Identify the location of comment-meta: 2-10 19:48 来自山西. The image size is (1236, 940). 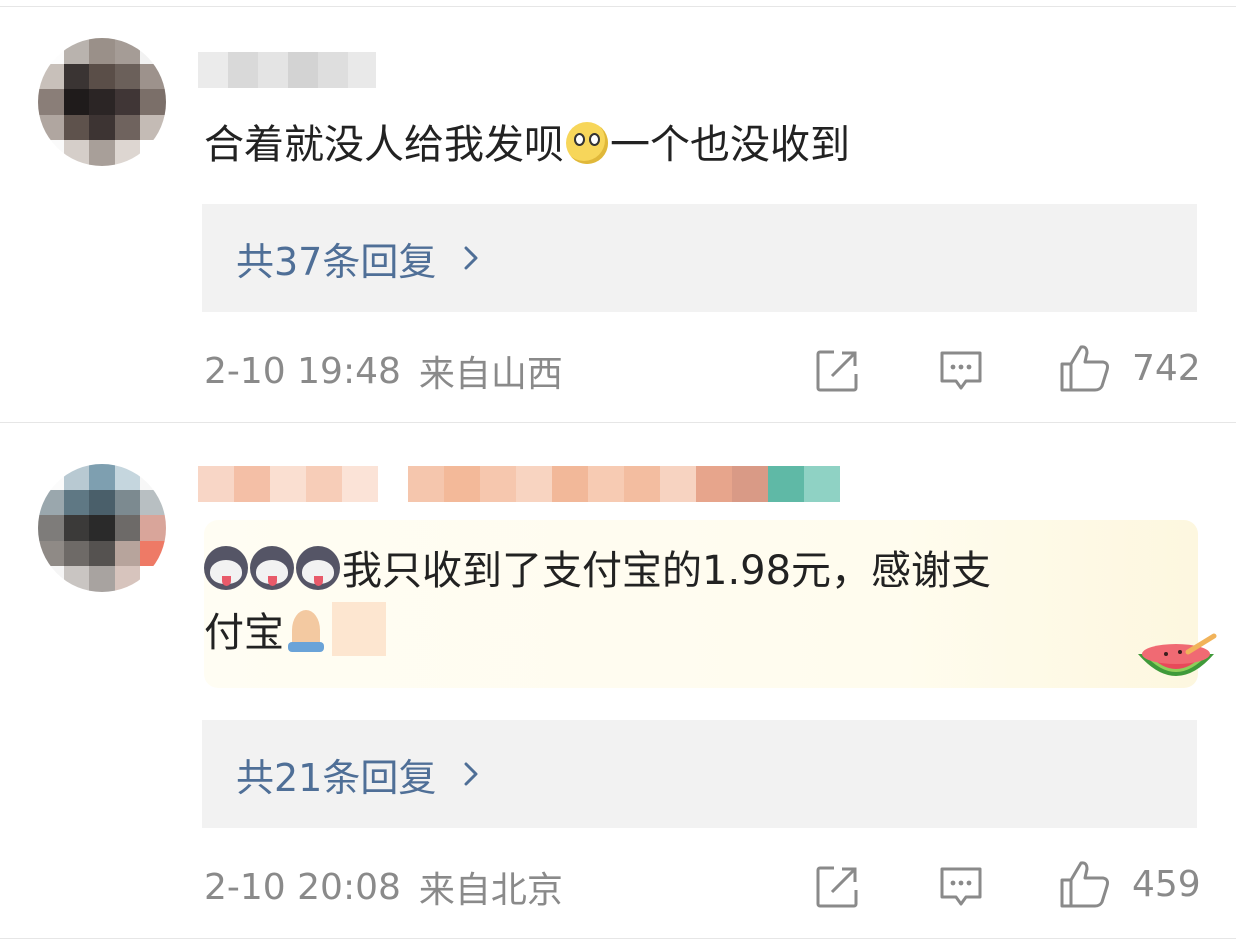
(383, 371).